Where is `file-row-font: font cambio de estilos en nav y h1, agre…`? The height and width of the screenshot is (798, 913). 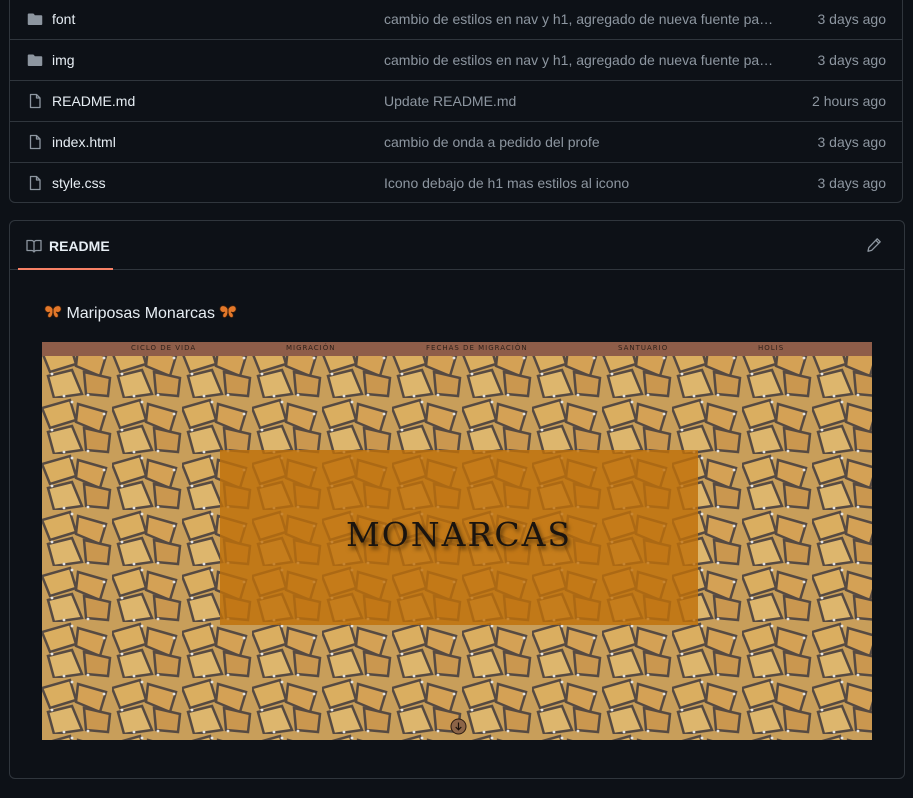 file-row-font: font cambio de estilos en nav y h1, agre… is located at coordinates (456, 20).